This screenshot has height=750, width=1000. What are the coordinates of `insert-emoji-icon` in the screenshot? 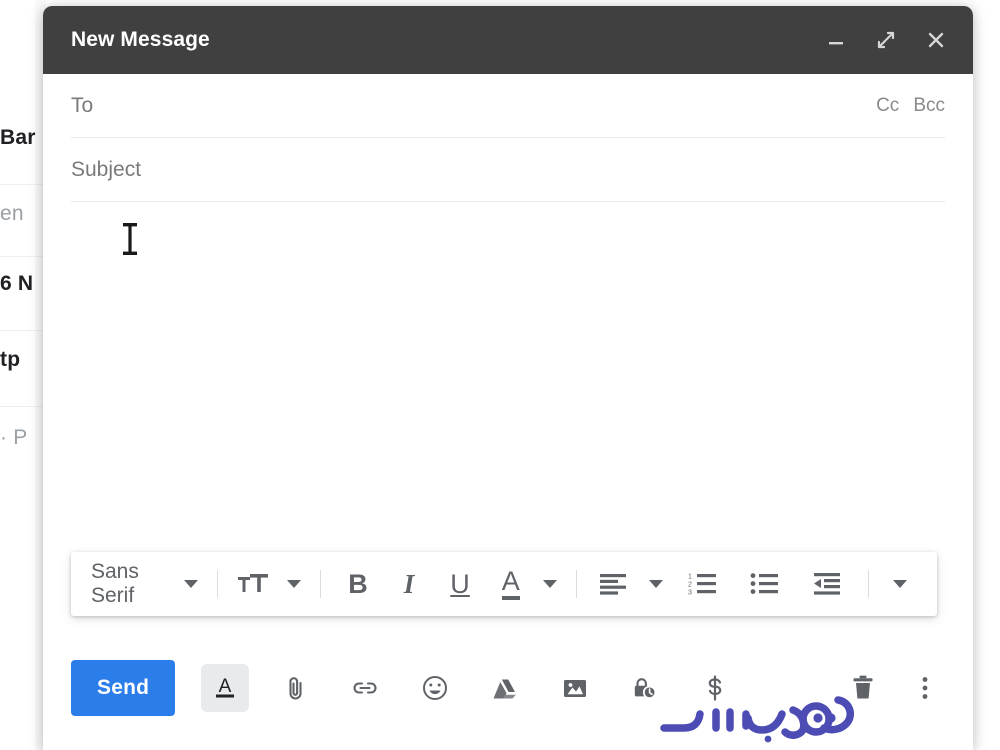 It's located at (435, 688).